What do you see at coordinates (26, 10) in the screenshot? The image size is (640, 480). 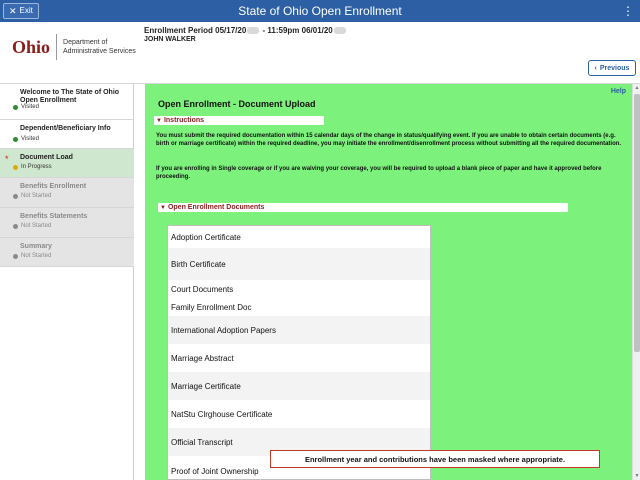 I see `exit-label: Exit` at bounding box center [26, 10].